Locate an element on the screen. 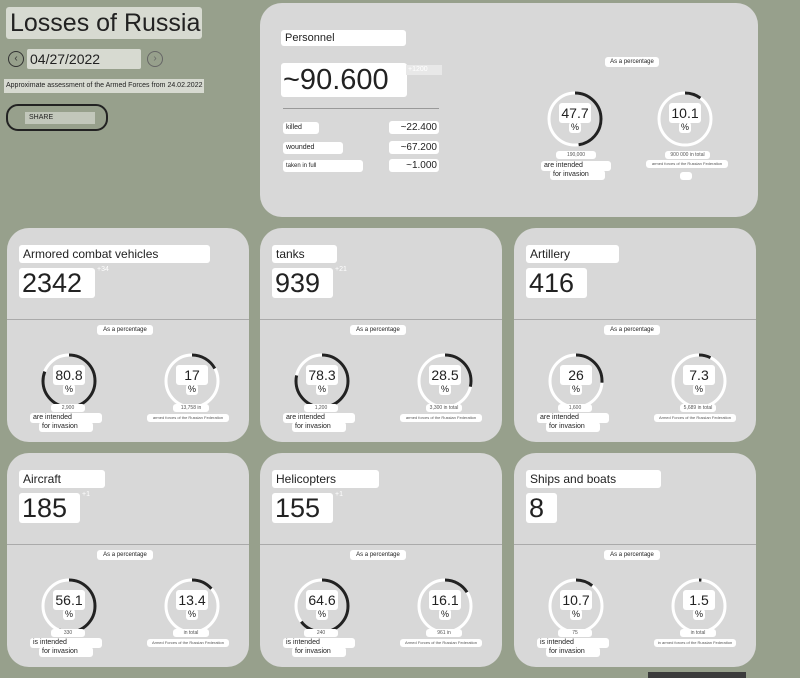 The width and height of the screenshot is (800, 678). ring-subtext: 1,600 is located at coordinates (575, 408).